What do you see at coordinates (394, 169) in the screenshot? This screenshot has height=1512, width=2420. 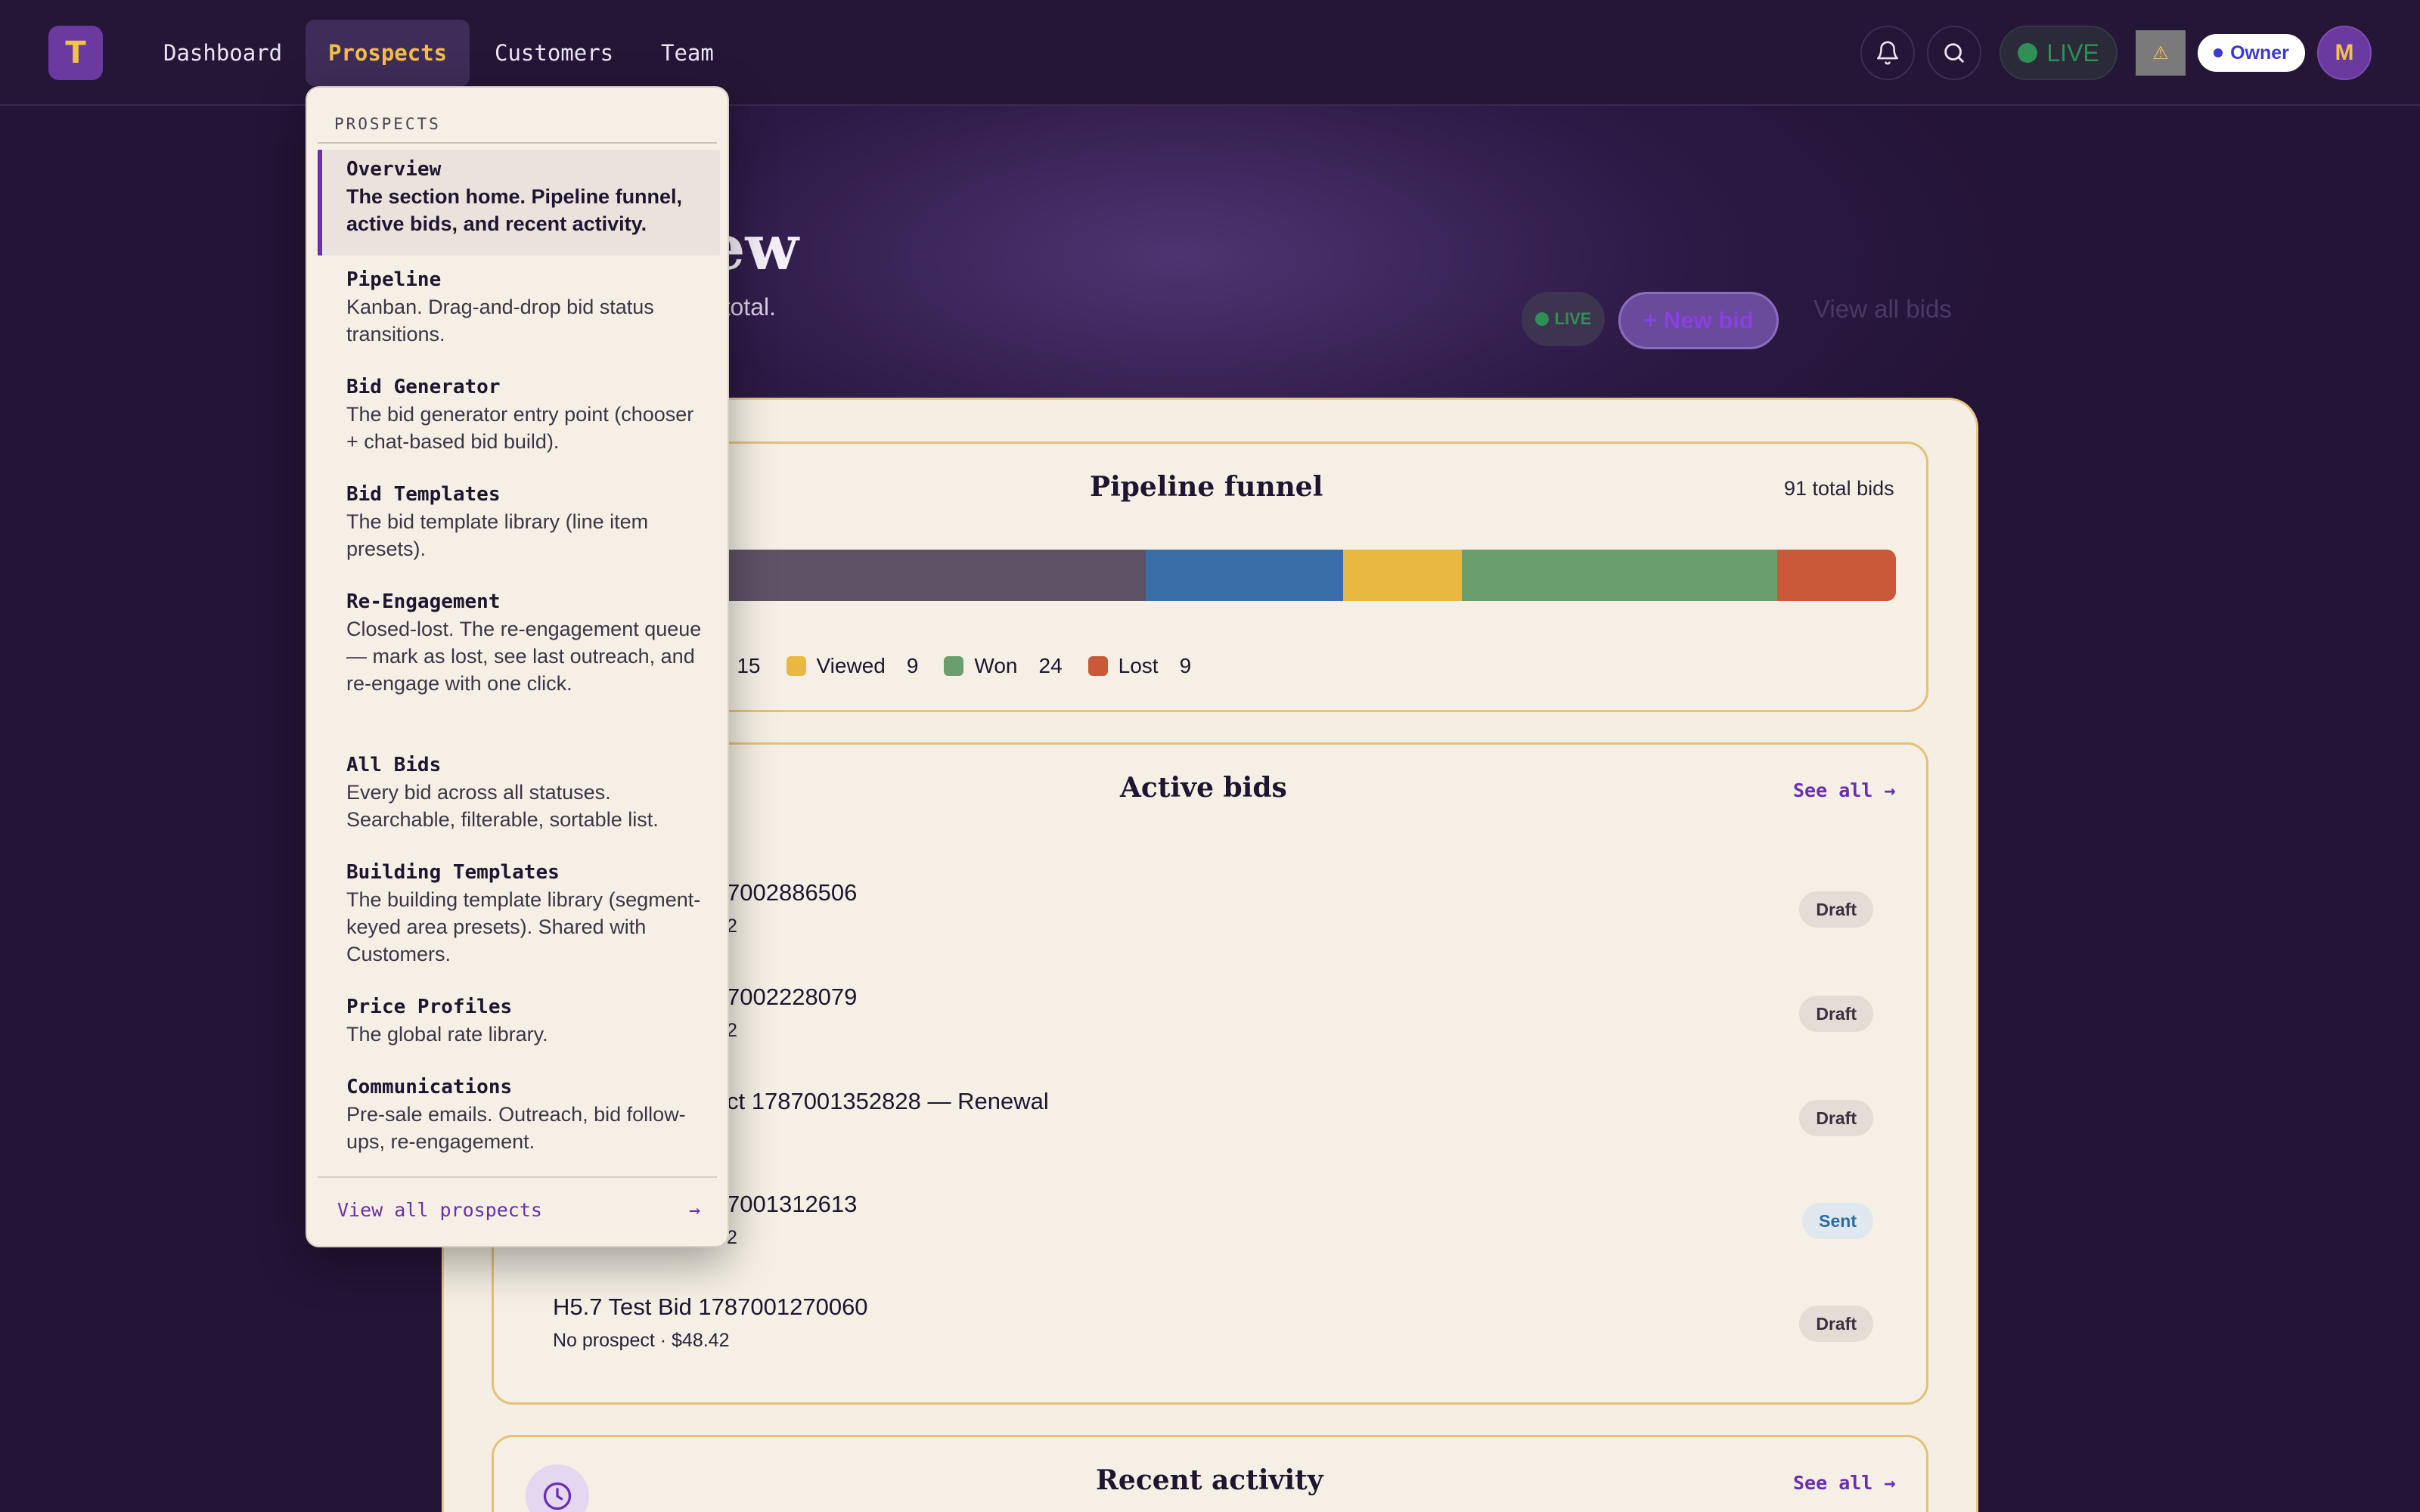 I see `menu-item-name: Overview` at bounding box center [394, 169].